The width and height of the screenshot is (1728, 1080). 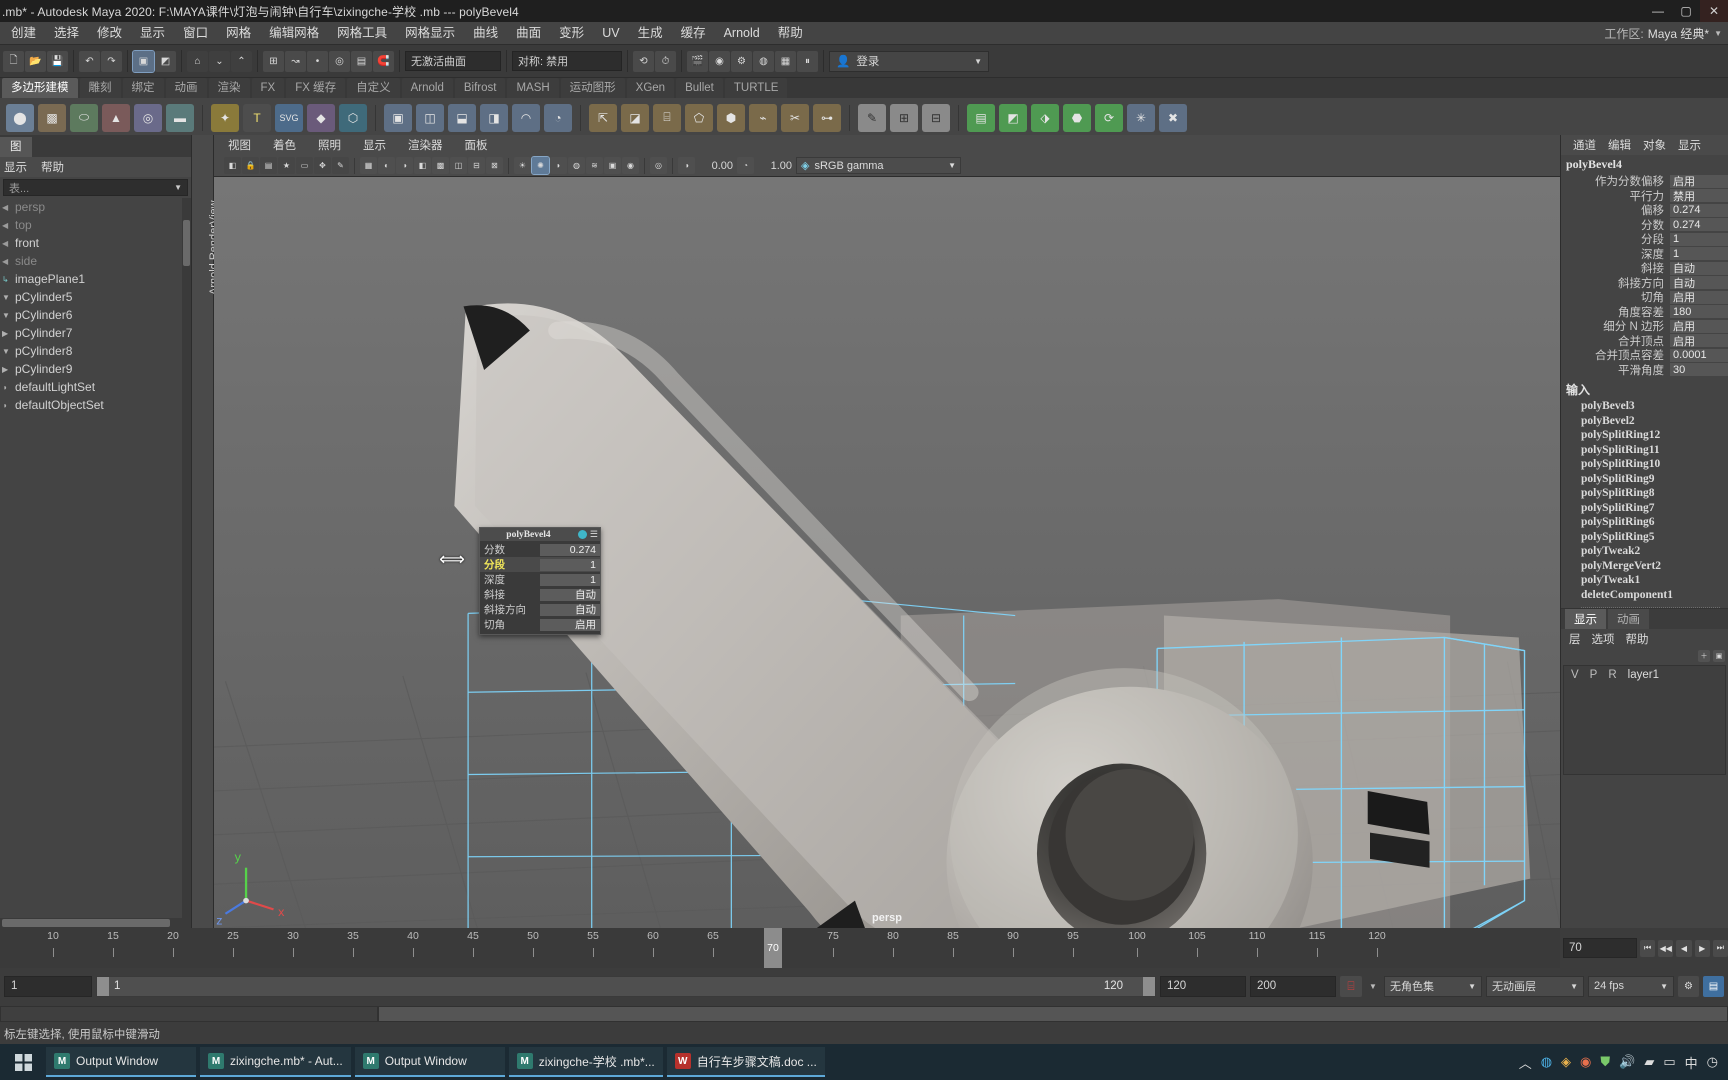 What do you see at coordinates (533, 88) in the screenshot?
I see `shelf-tab-mash: MASH` at bounding box center [533, 88].